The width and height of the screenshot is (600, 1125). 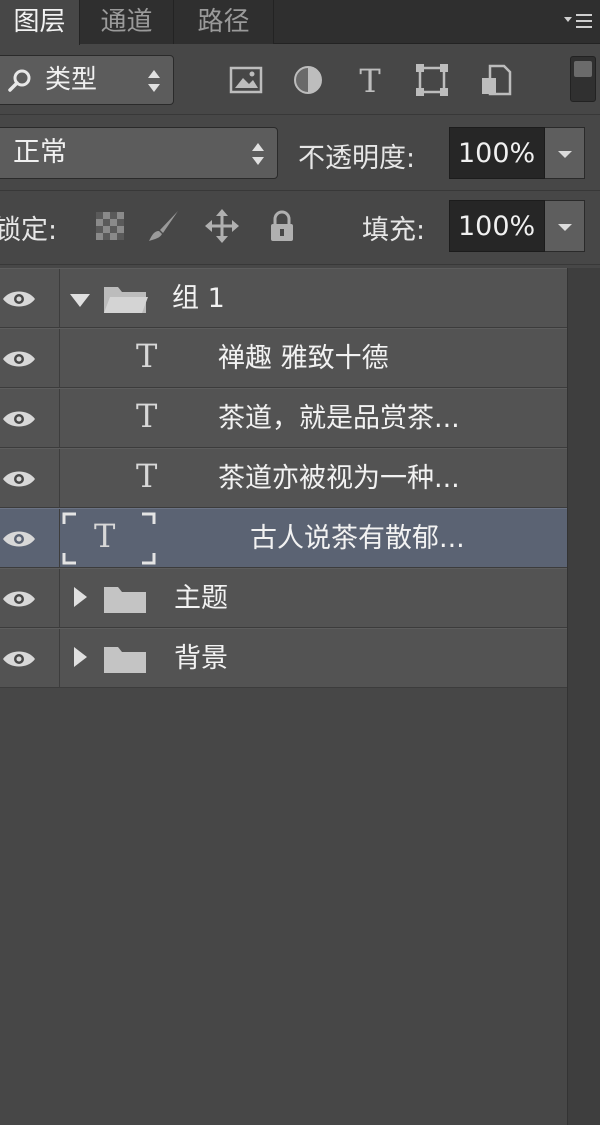 I want to click on layers-scrollbar, so click(x=583, y=696).